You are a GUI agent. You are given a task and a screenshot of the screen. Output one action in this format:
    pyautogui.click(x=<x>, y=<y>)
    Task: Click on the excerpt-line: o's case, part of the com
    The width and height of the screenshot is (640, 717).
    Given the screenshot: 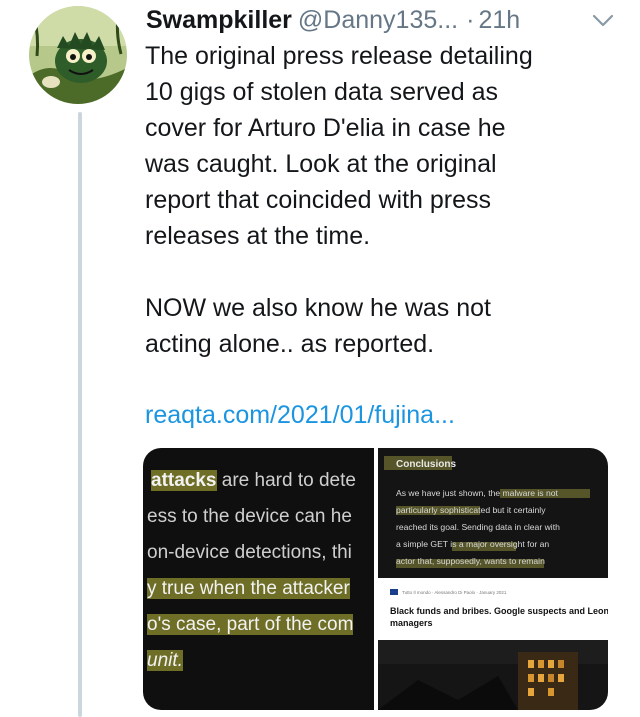 What is the action you would take?
    pyautogui.click(x=250, y=624)
    